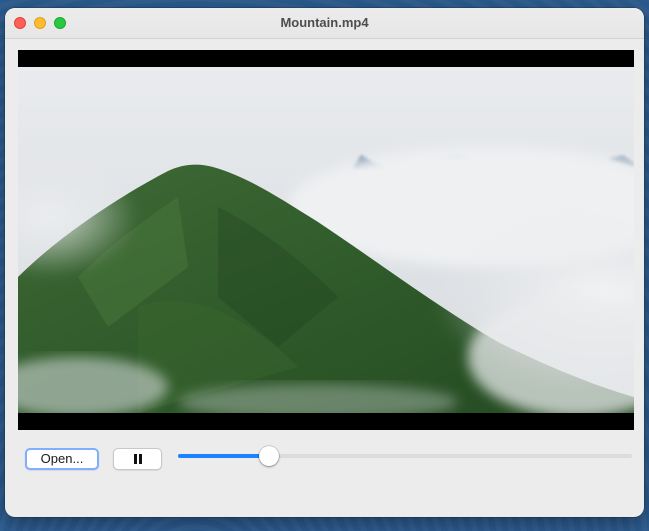 This screenshot has width=649, height=531. I want to click on window-title: Mountain.mp4, so click(324, 22).